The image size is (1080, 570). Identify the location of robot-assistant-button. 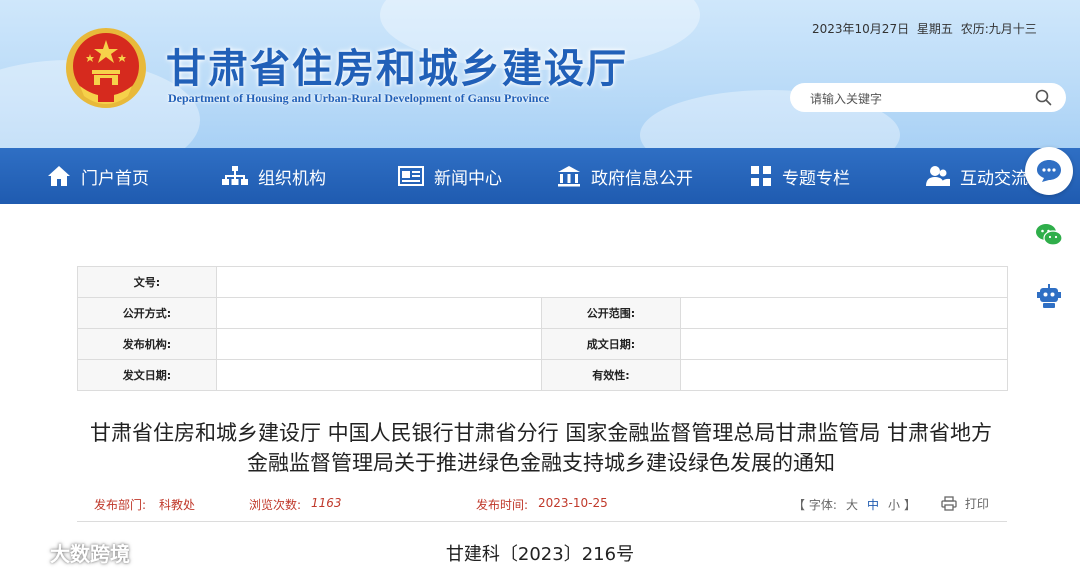
(1049, 296).